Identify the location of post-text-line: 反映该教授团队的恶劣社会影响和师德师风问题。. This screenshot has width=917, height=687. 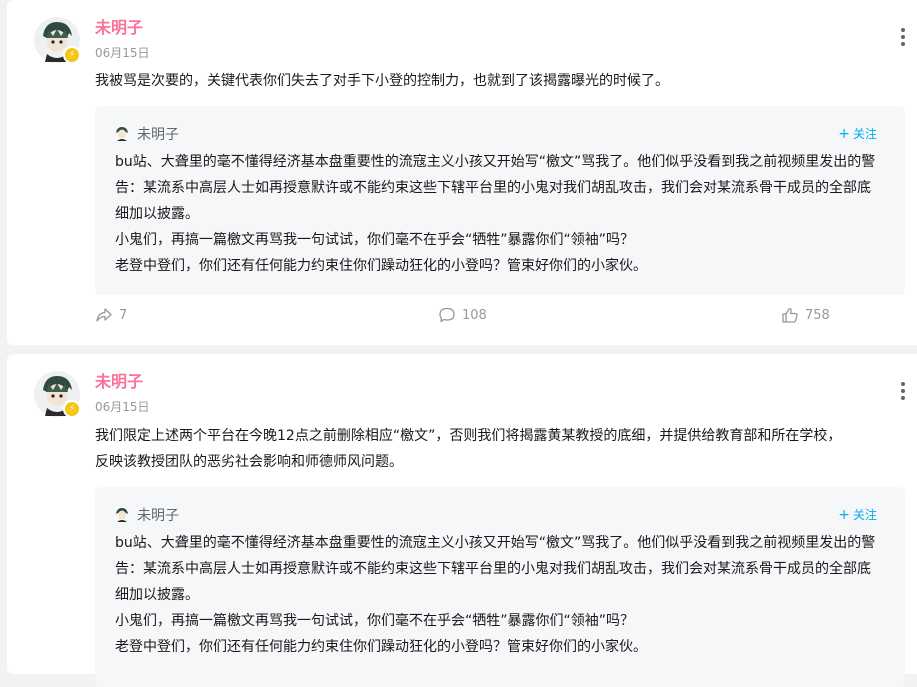
(249, 462).